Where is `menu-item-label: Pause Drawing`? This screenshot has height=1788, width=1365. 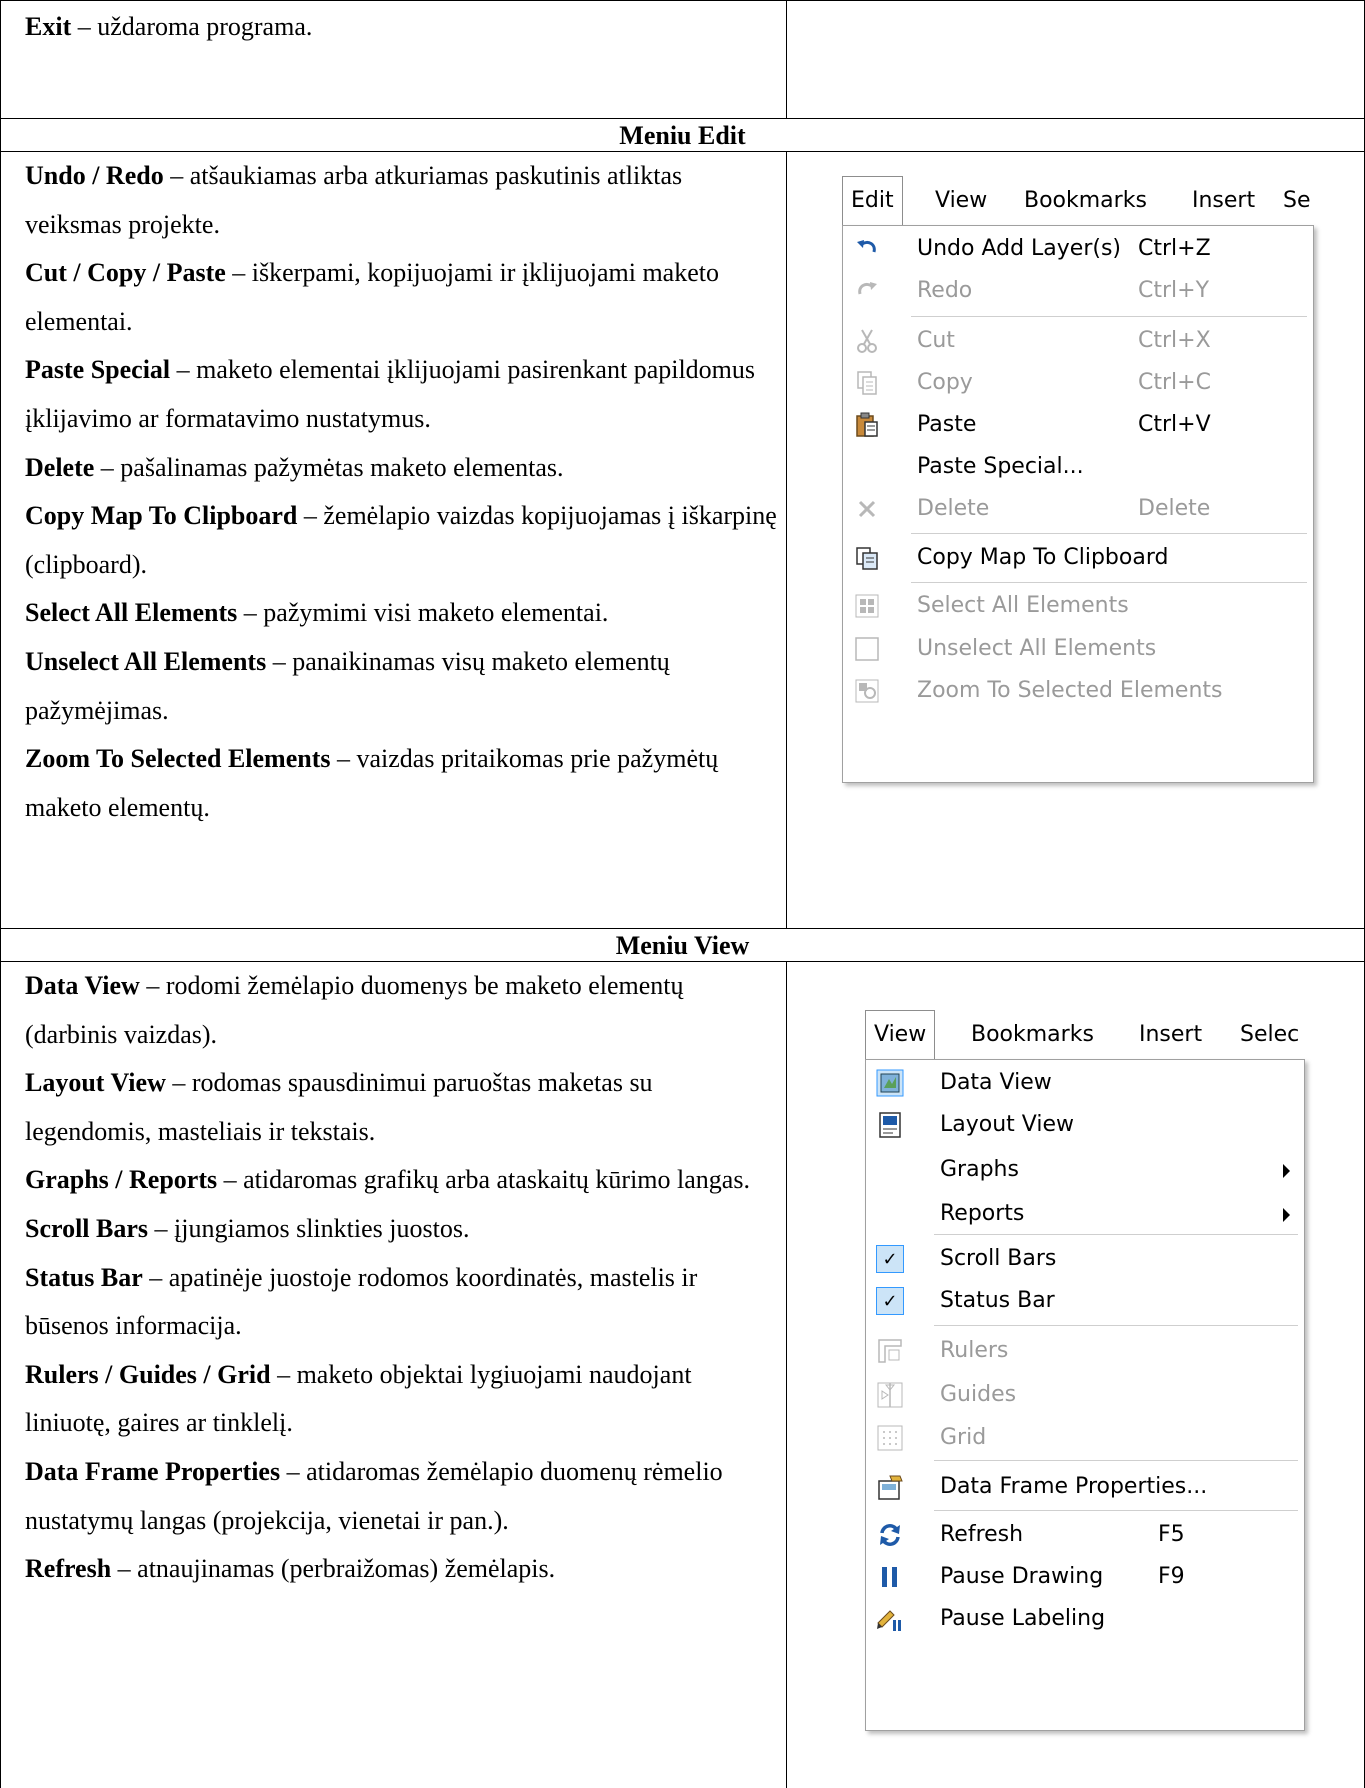
menu-item-label: Pause Drawing is located at coordinates (1022, 1576).